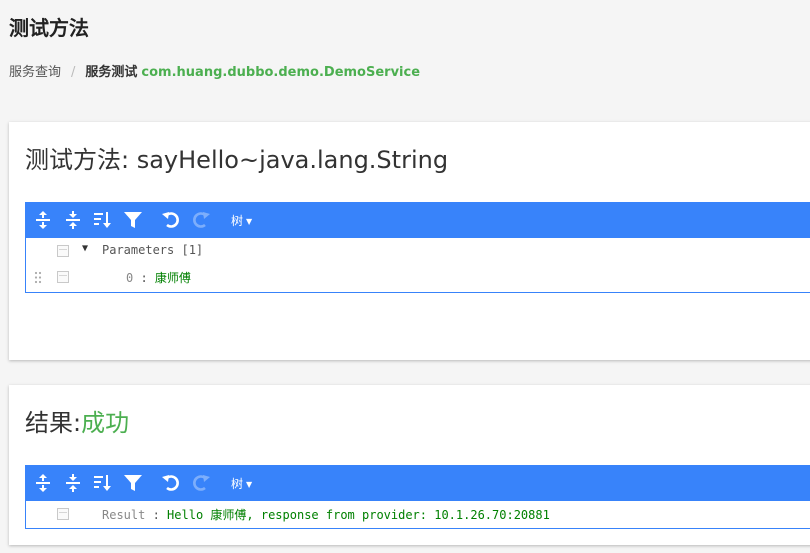 The image size is (810, 553). What do you see at coordinates (418, 277) in the screenshot?
I see `tree-row-item: 0 : 康师傅` at bounding box center [418, 277].